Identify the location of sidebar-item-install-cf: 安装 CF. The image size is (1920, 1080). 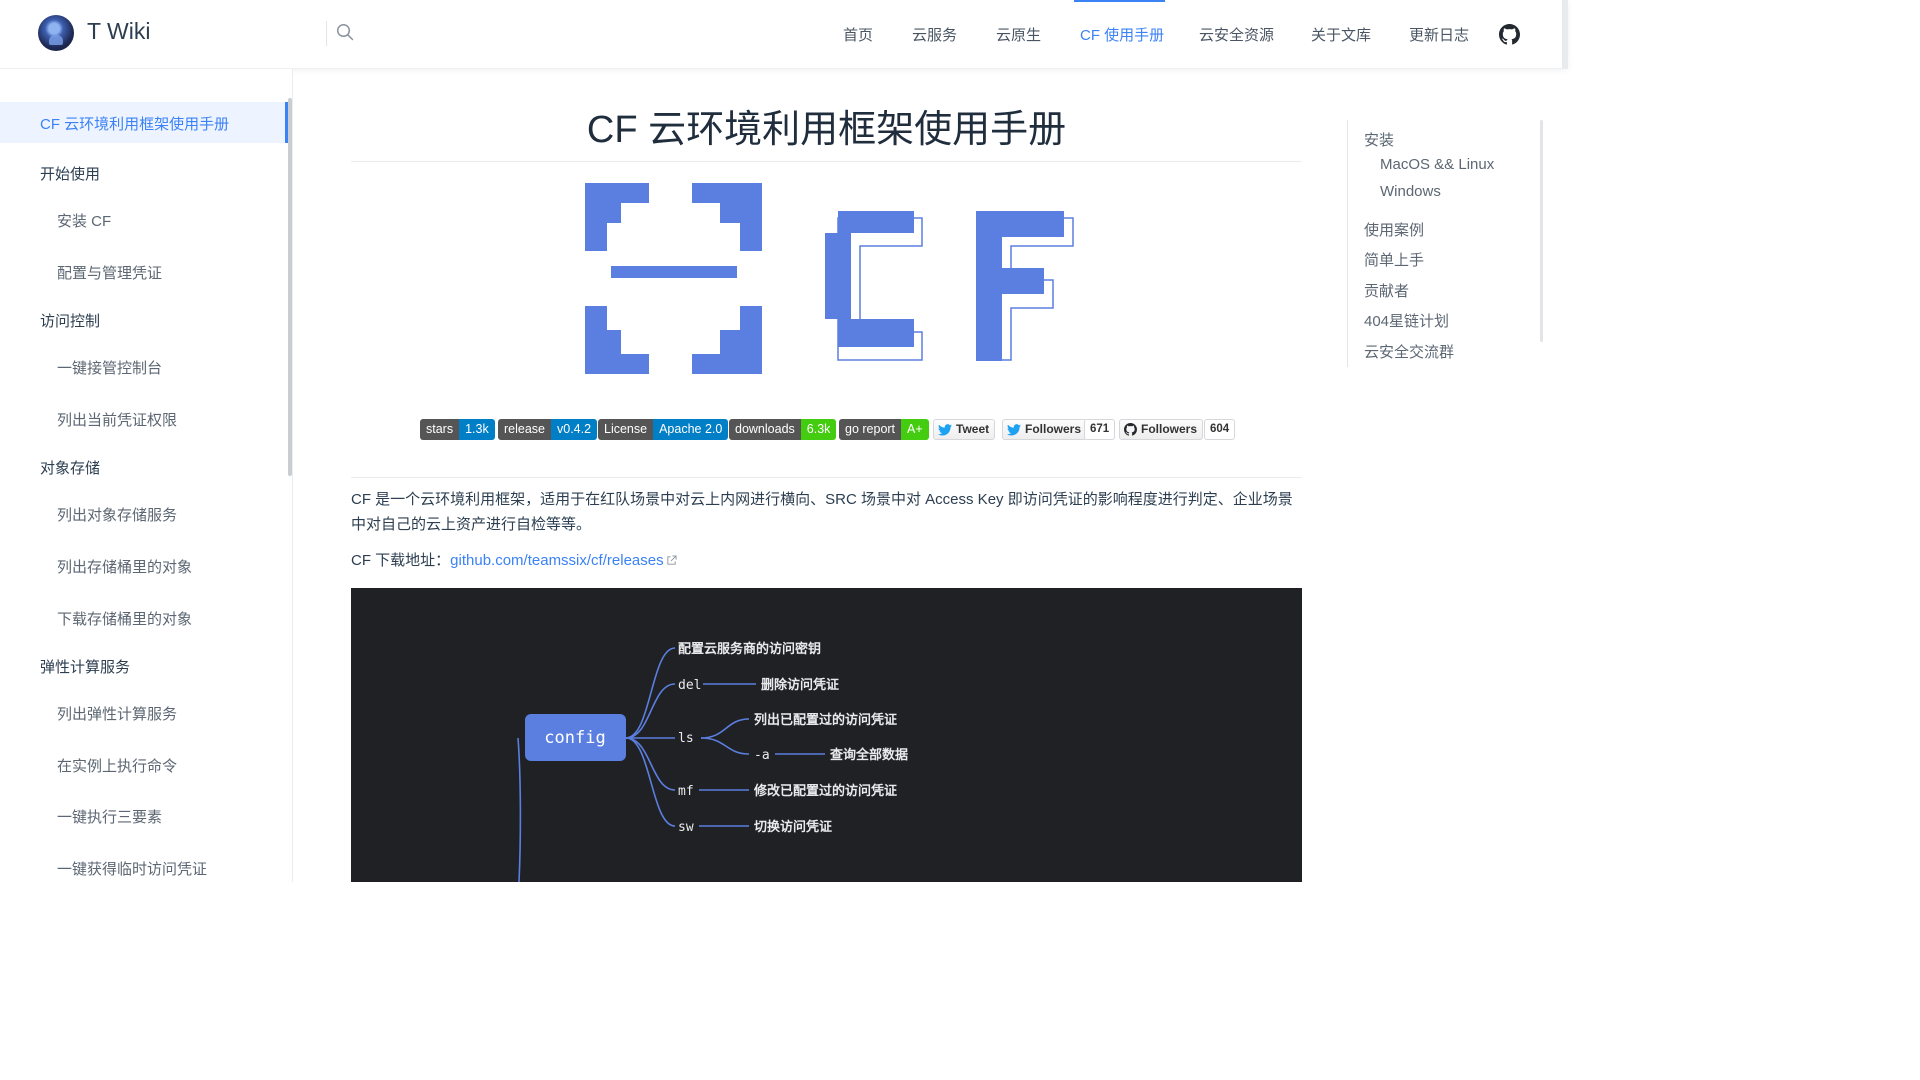
(84, 220).